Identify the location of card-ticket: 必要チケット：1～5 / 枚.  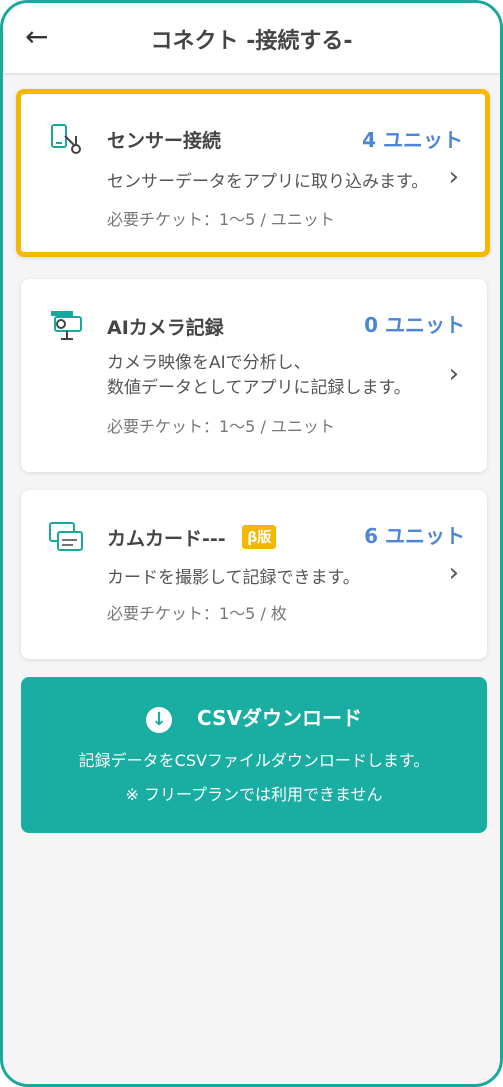
(197, 613).